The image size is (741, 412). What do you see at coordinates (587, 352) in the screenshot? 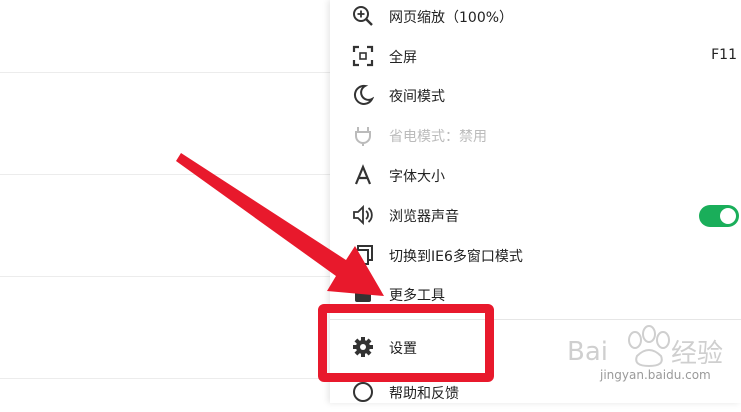
I see `svg-text: Bai` at bounding box center [587, 352].